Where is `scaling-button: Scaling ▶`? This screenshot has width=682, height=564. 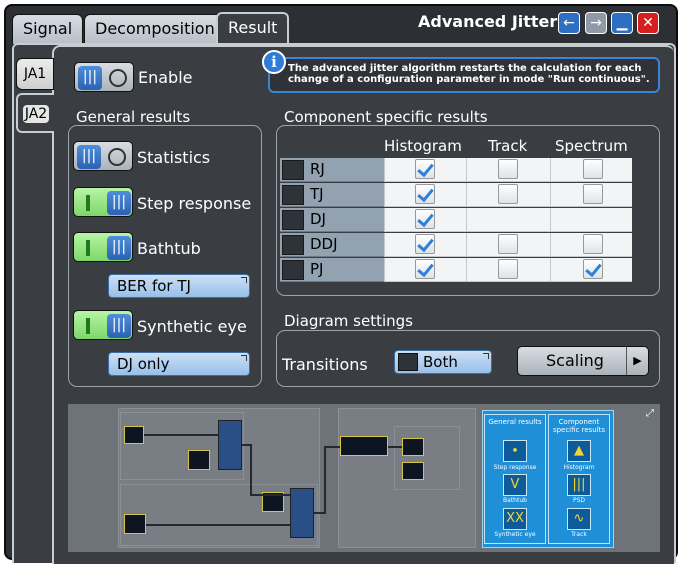
scaling-button: Scaling ▶ is located at coordinates (583, 361).